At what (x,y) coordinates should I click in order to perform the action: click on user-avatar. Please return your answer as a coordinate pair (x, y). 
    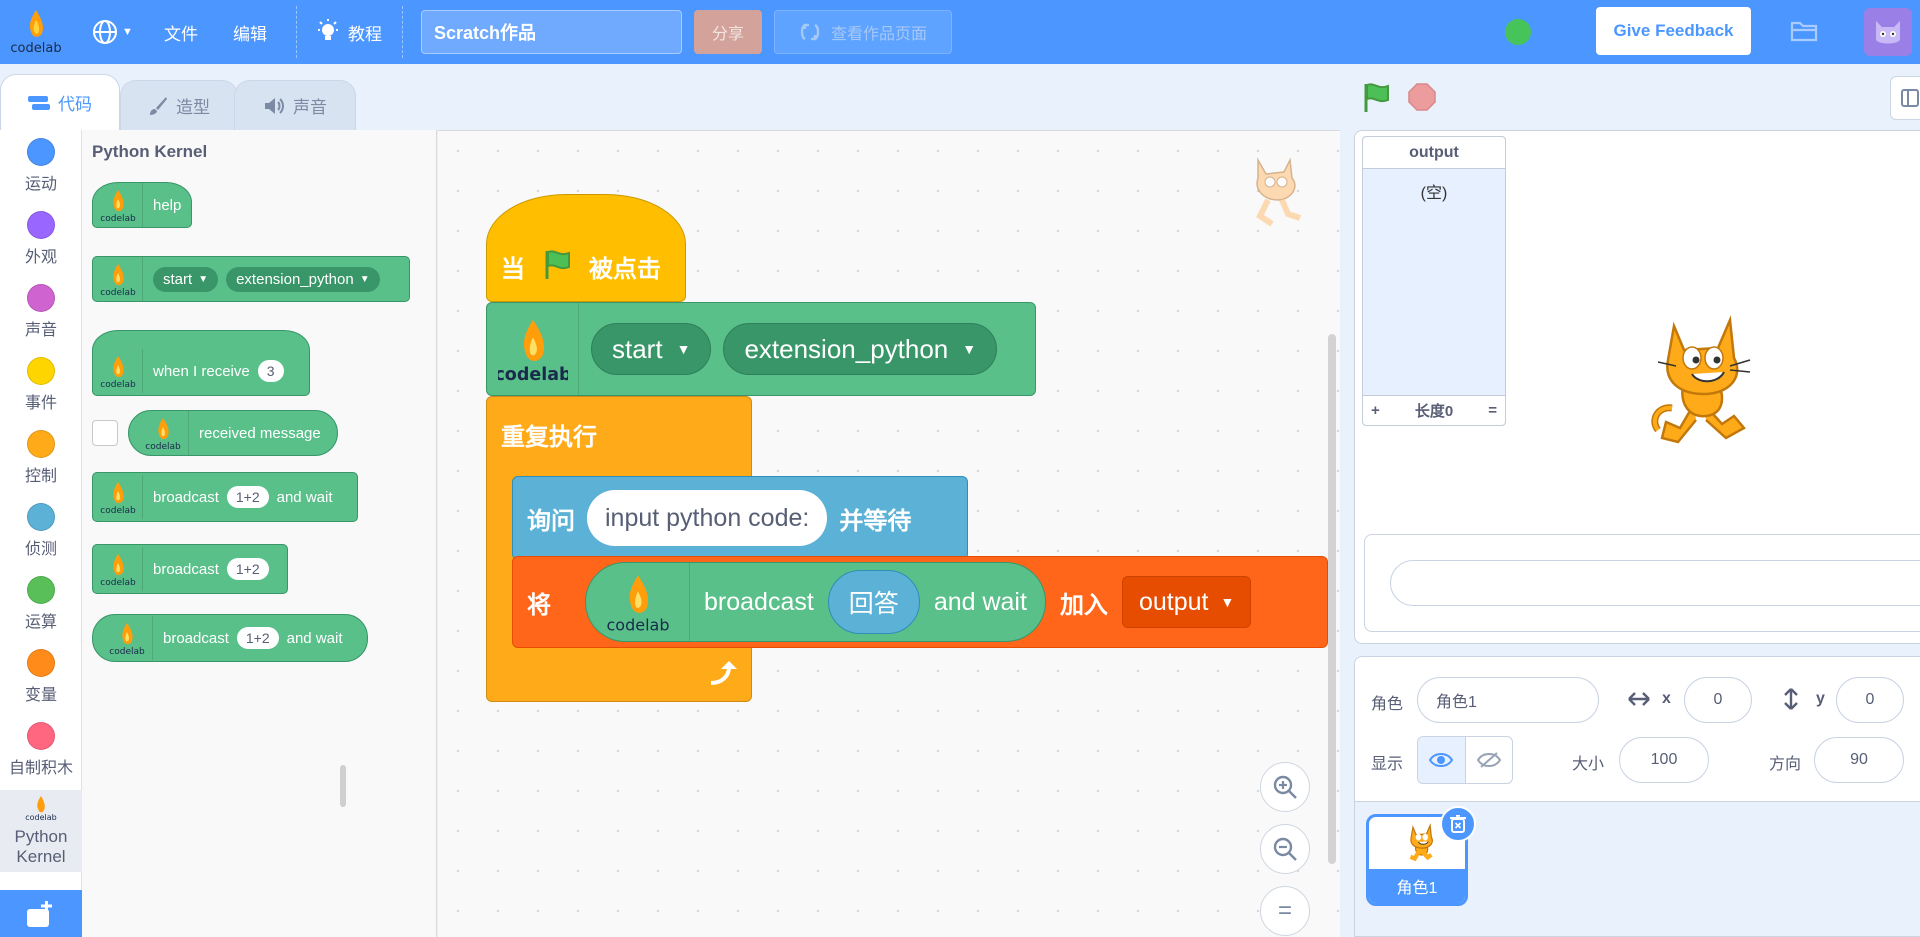
    Looking at the image, I should click on (1888, 32).